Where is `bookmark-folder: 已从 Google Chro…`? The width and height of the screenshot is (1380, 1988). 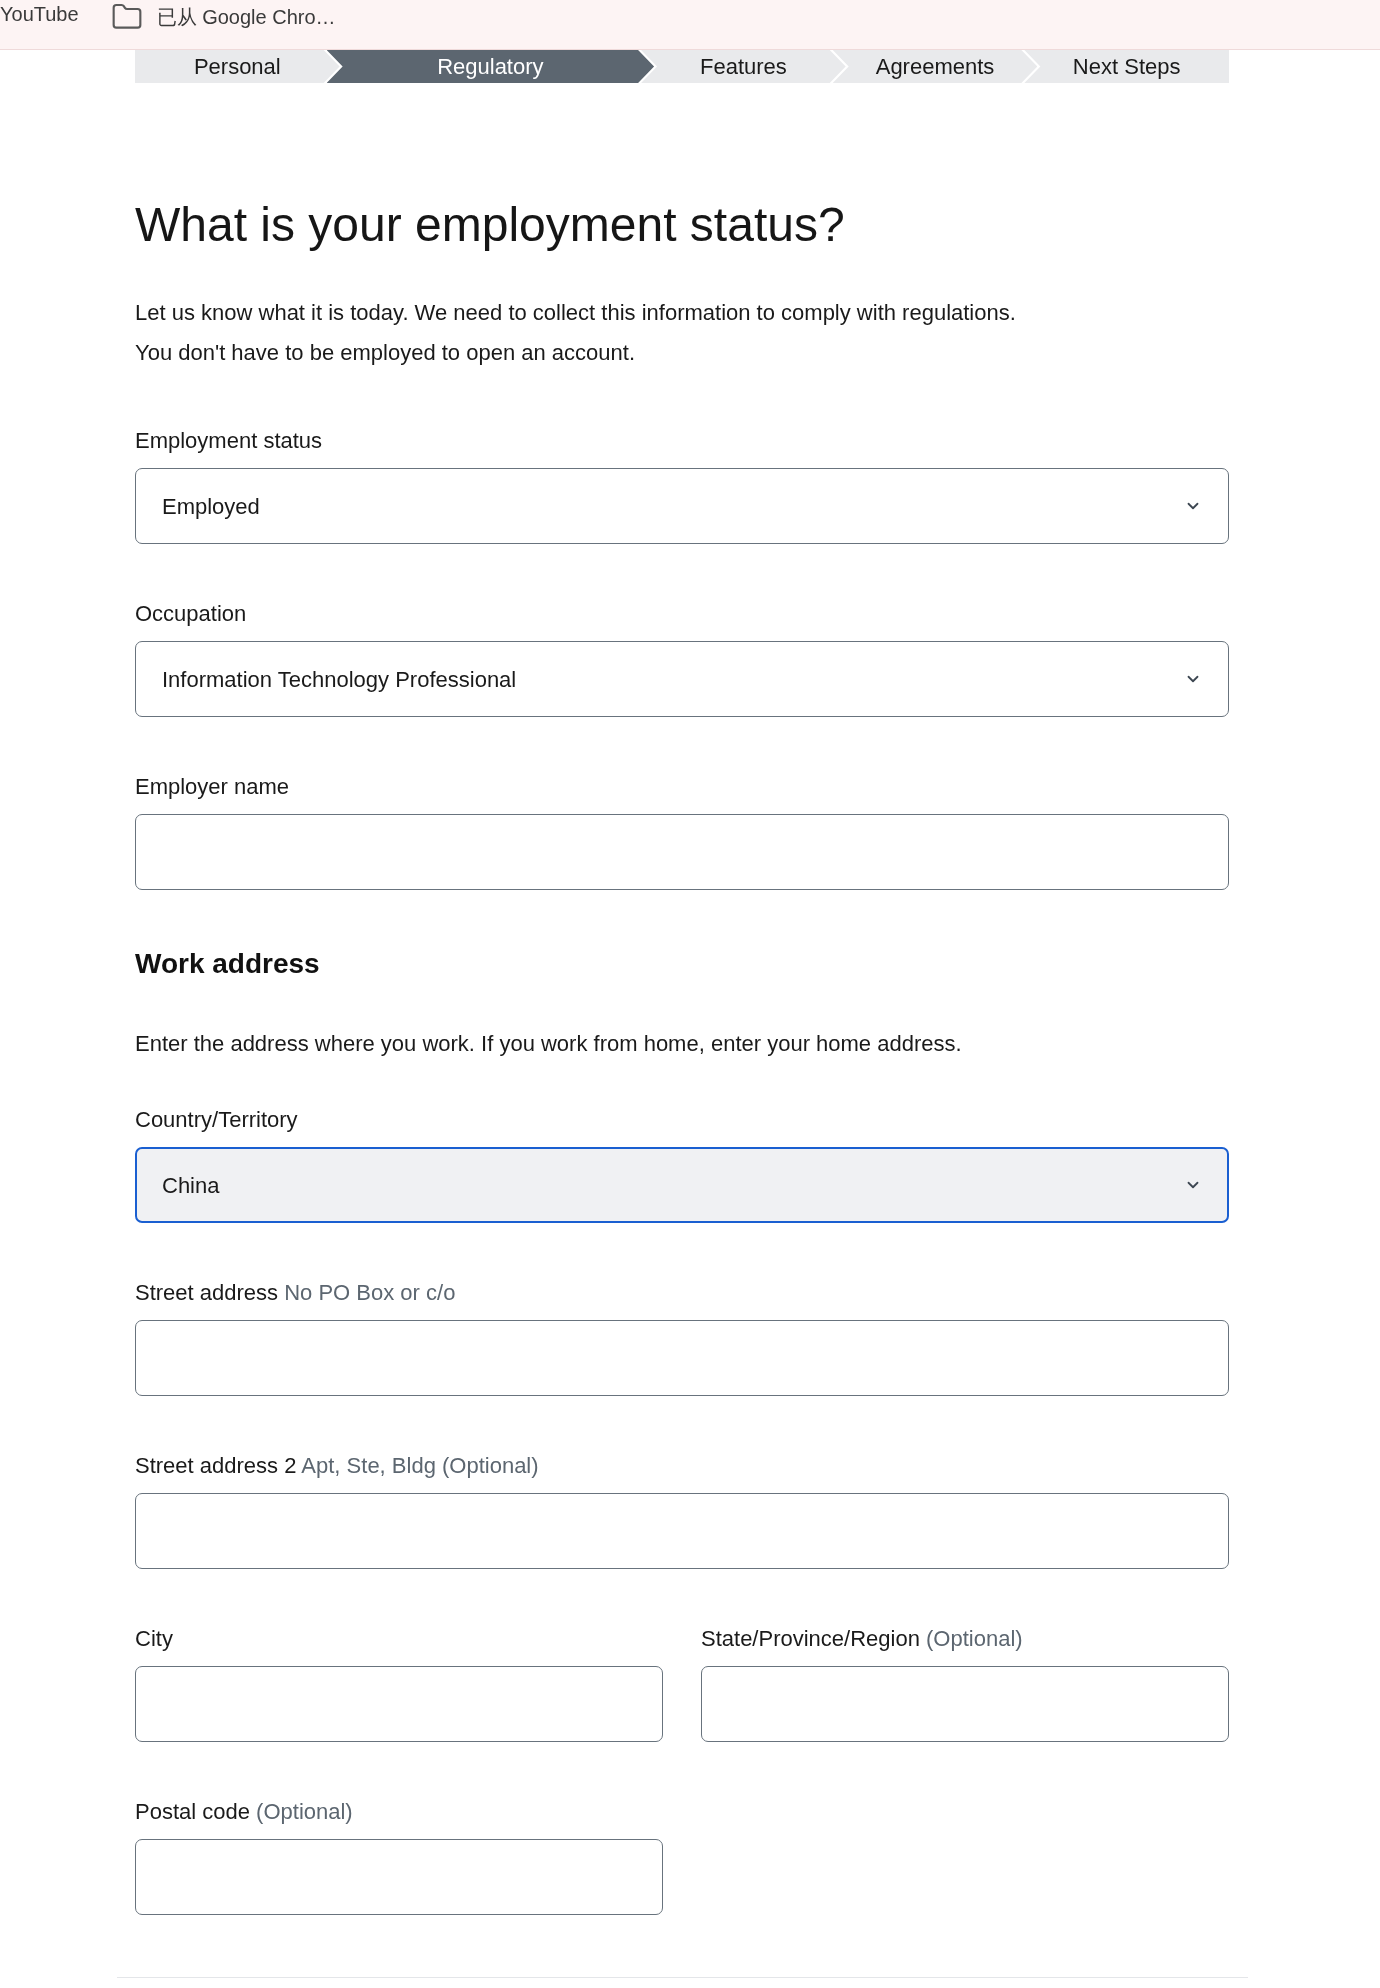
bookmark-folder: 已从 Google Chro… is located at coordinates (223, 17).